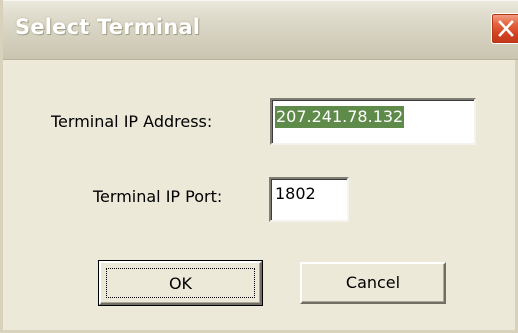 The width and height of the screenshot is (518, 333). I want to click on ok-button: OK, so click(180, 283).